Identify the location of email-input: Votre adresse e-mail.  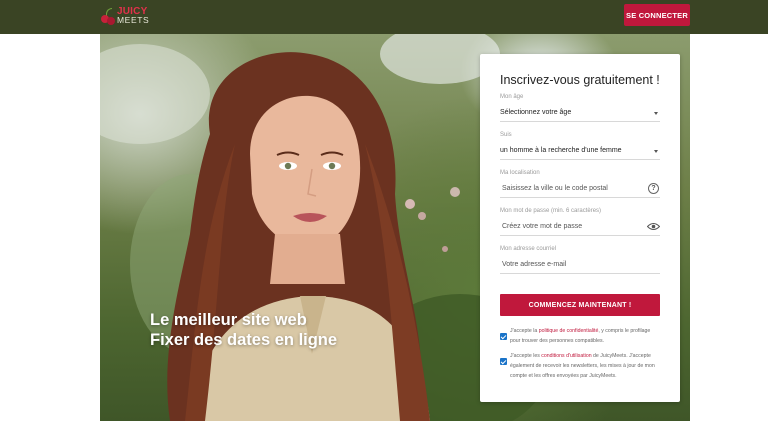
(580, 265).